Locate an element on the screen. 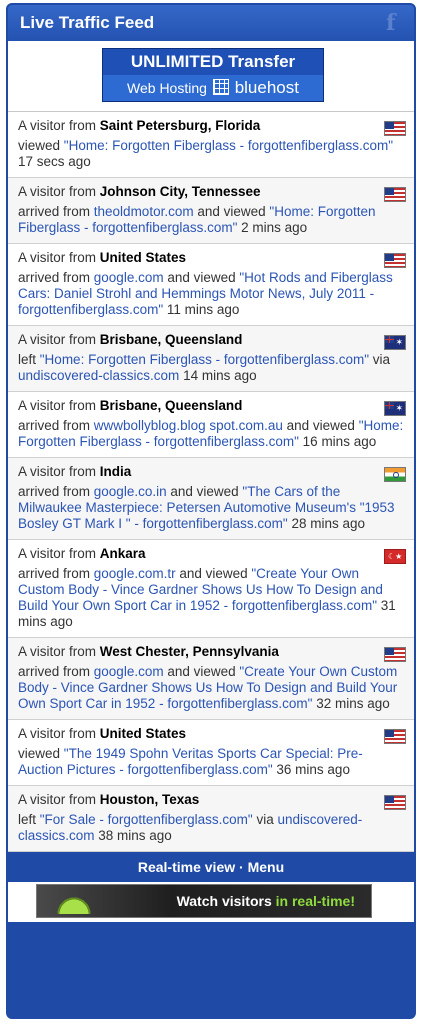  feed-text: 11 mins ago is located at coordinates (201, 309).